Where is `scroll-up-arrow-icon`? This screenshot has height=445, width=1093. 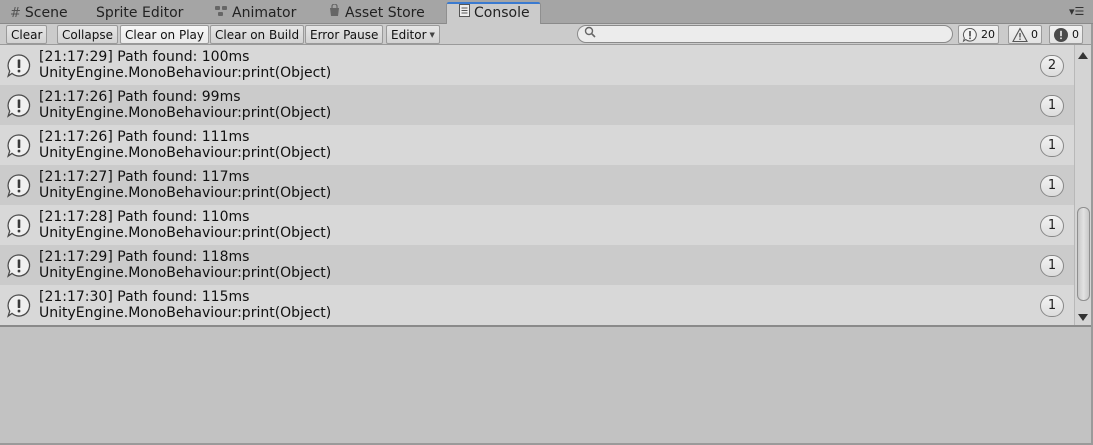 scroll-up-arrow-icon is located at coordinates (1083, 55).